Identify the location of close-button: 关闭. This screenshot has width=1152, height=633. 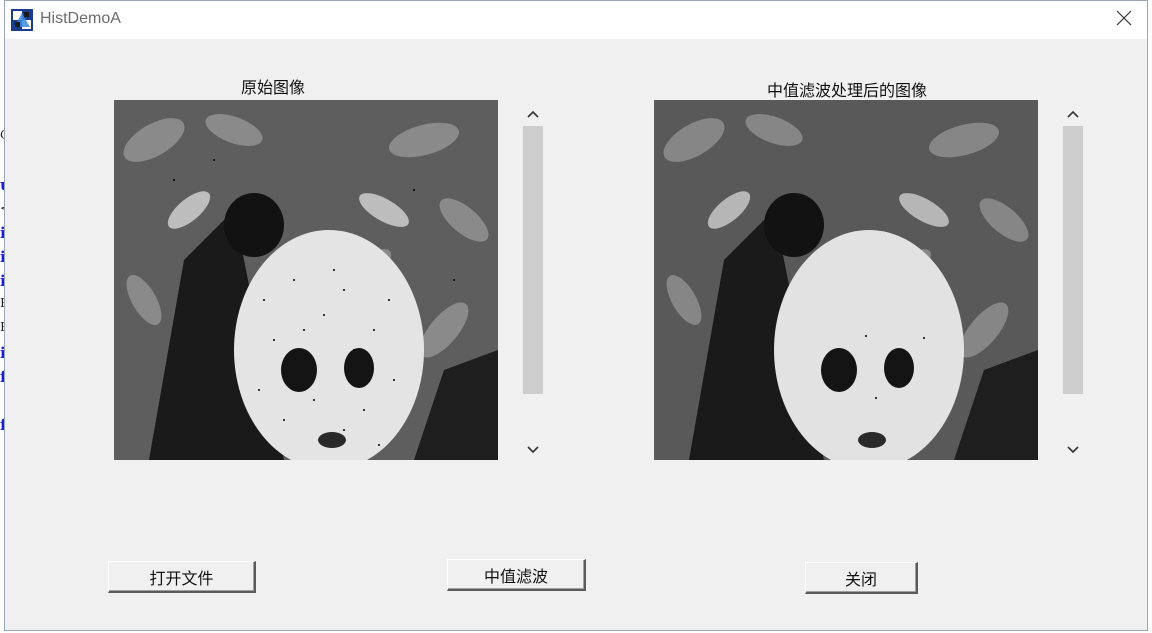
(861, 578).